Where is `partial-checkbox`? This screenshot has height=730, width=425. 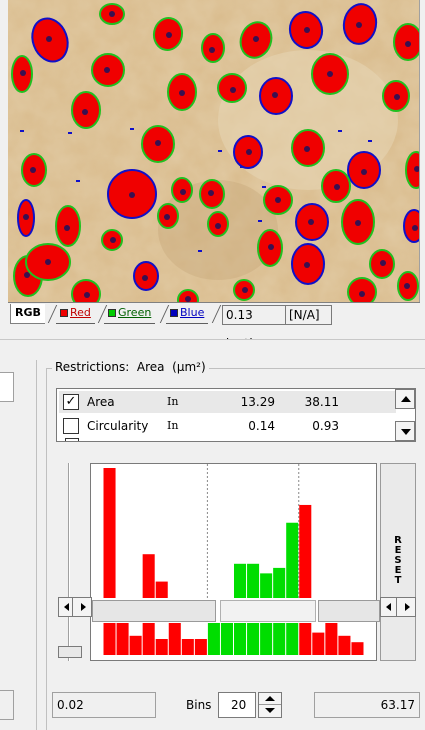 partial-checkbox is located at coordinates (72, 439).